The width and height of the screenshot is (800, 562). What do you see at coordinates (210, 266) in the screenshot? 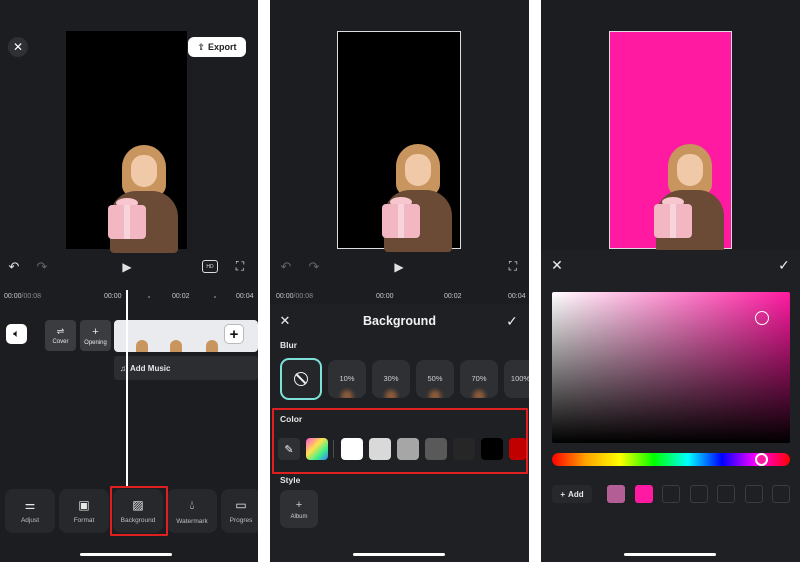
I see `resolution-icon: HD` at bounding box center [210, 266].